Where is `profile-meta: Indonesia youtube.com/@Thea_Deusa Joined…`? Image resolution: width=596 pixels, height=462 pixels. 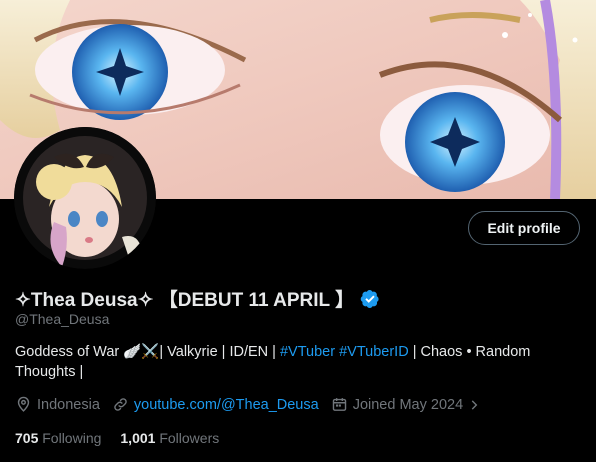 profile-meta: Indonesia youtube.com/@Thea_Deusa Joined… is located at coordinates (256, 404).